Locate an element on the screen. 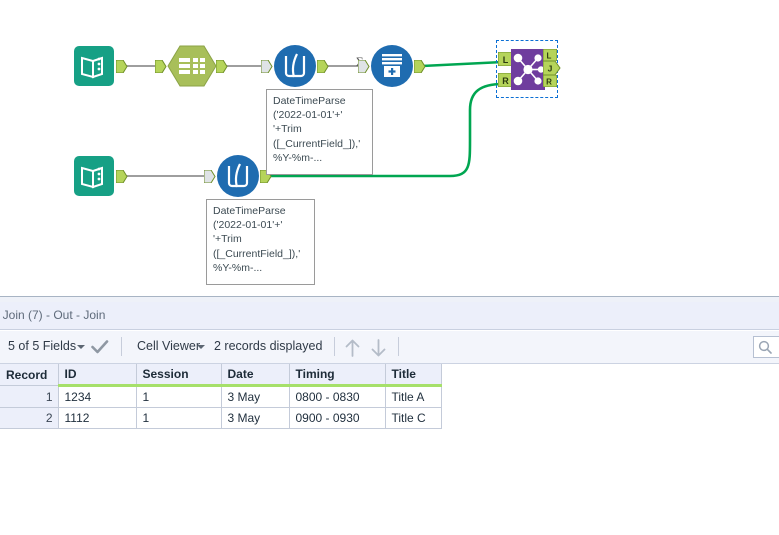 The height and width of the screenshot is (535, 779). records-displayed-label: 2 records displayed is located at coordinates (268, 346).